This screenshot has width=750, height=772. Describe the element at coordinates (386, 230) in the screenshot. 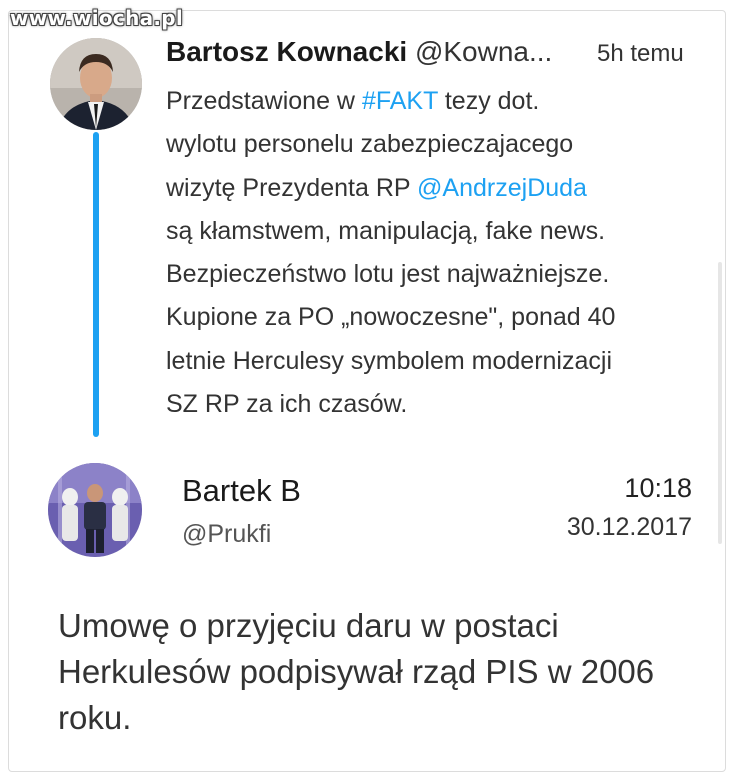

I see `tweet1-line-4: są kłamstwem, manipulacją, fake news.` at that location.